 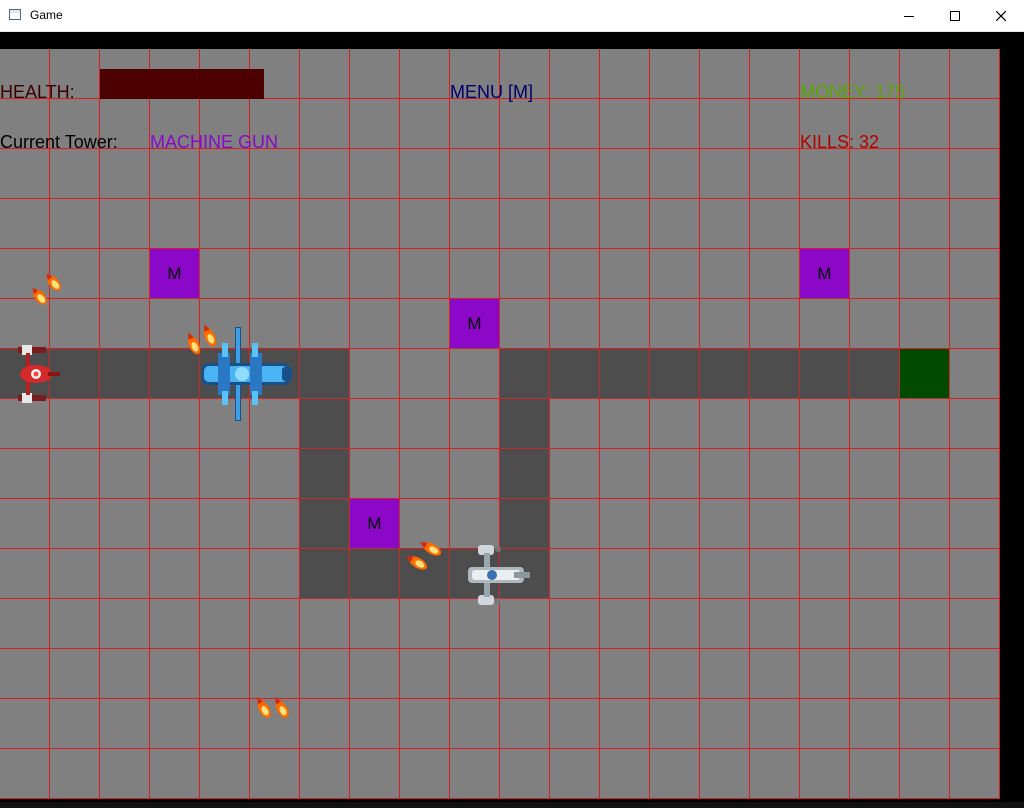 I want to click on kills-counter: KILLS: 32, so click(x=840, y=142).